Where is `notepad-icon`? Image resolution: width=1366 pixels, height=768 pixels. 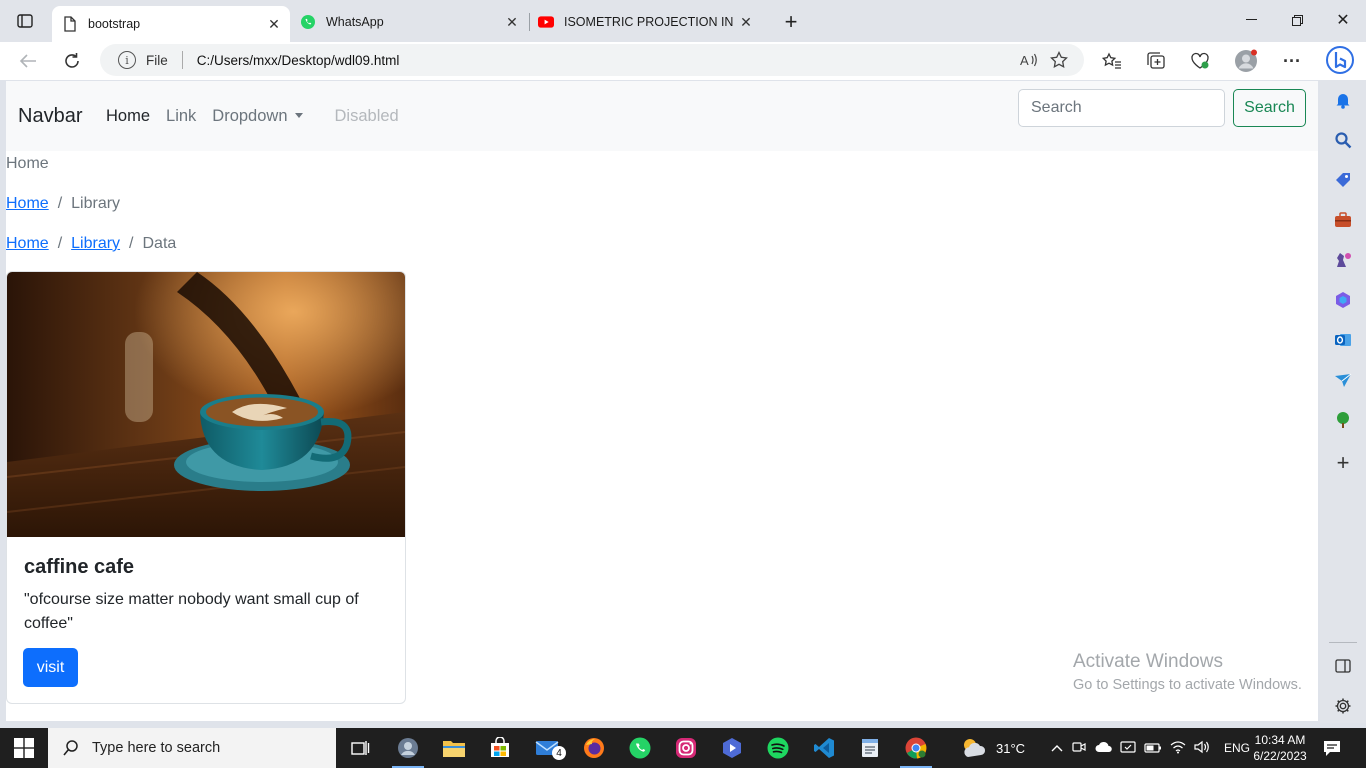
notepad-icon is located at coordinates (870, 748).